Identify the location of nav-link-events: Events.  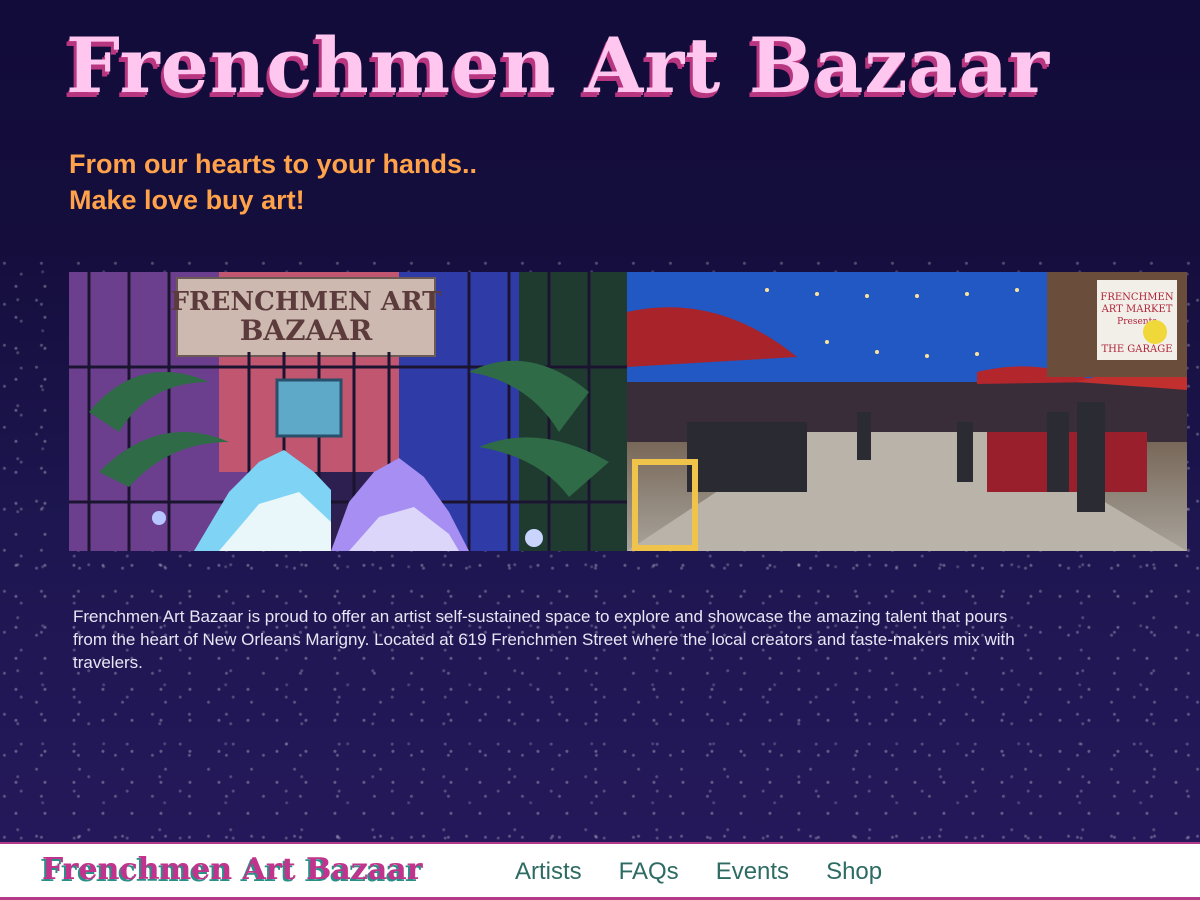
(752, 872).